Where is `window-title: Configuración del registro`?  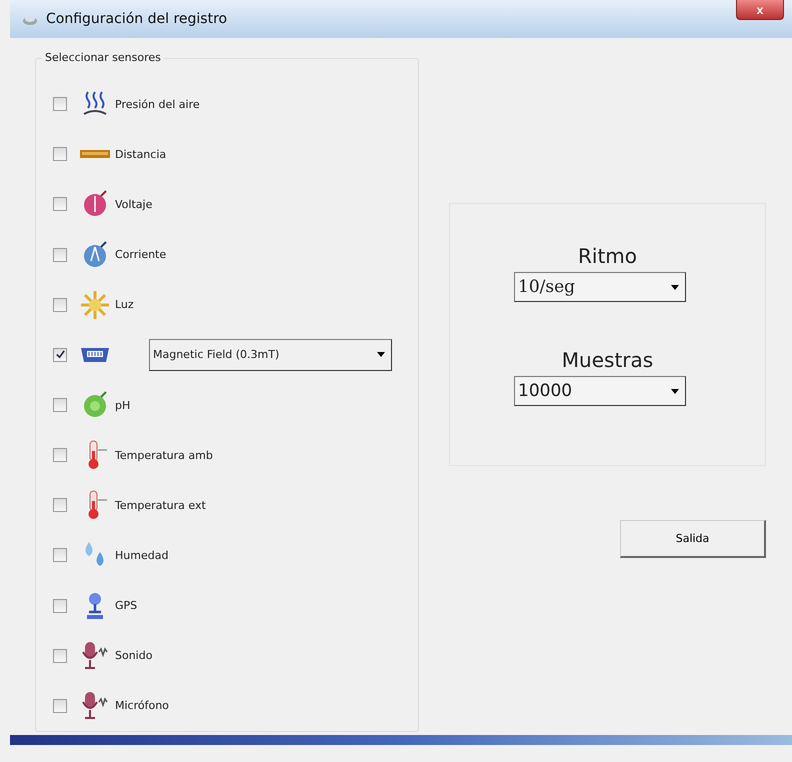 window-title: Configuración del registro is located at coordinates (137, 19).